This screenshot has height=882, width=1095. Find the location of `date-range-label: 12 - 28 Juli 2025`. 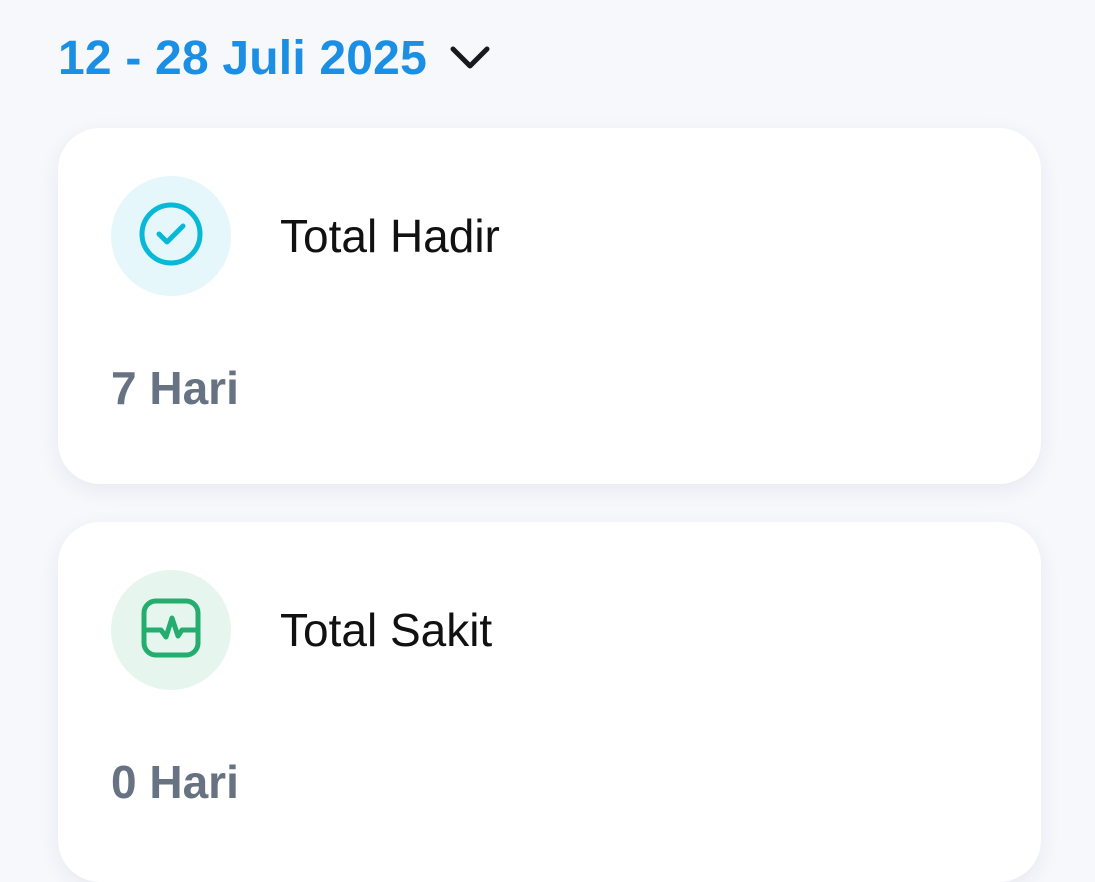

date-range-label: 12 - 28 Juli 2025 is located at coordinates (242, 58).